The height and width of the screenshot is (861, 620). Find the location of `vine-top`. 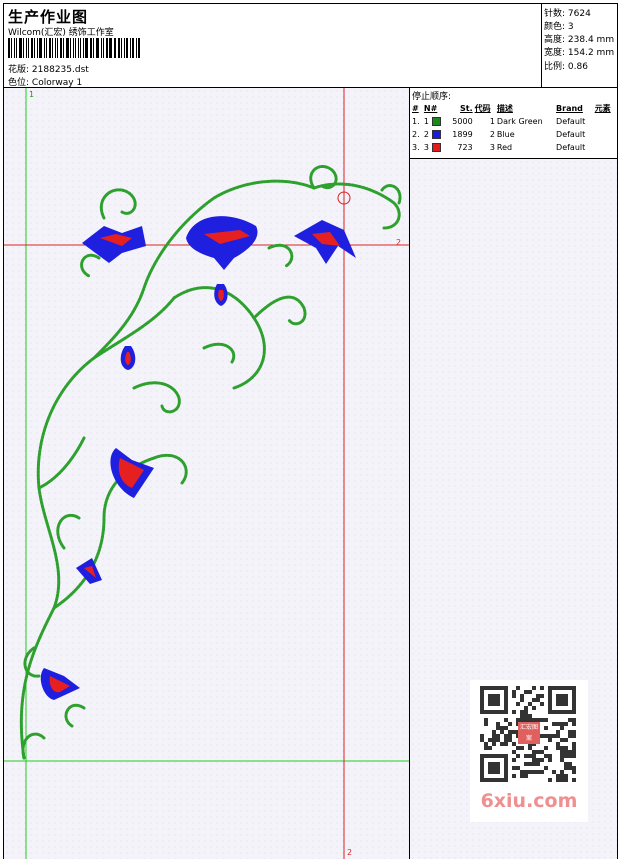

vine-top is located at coordinates (204, 269).